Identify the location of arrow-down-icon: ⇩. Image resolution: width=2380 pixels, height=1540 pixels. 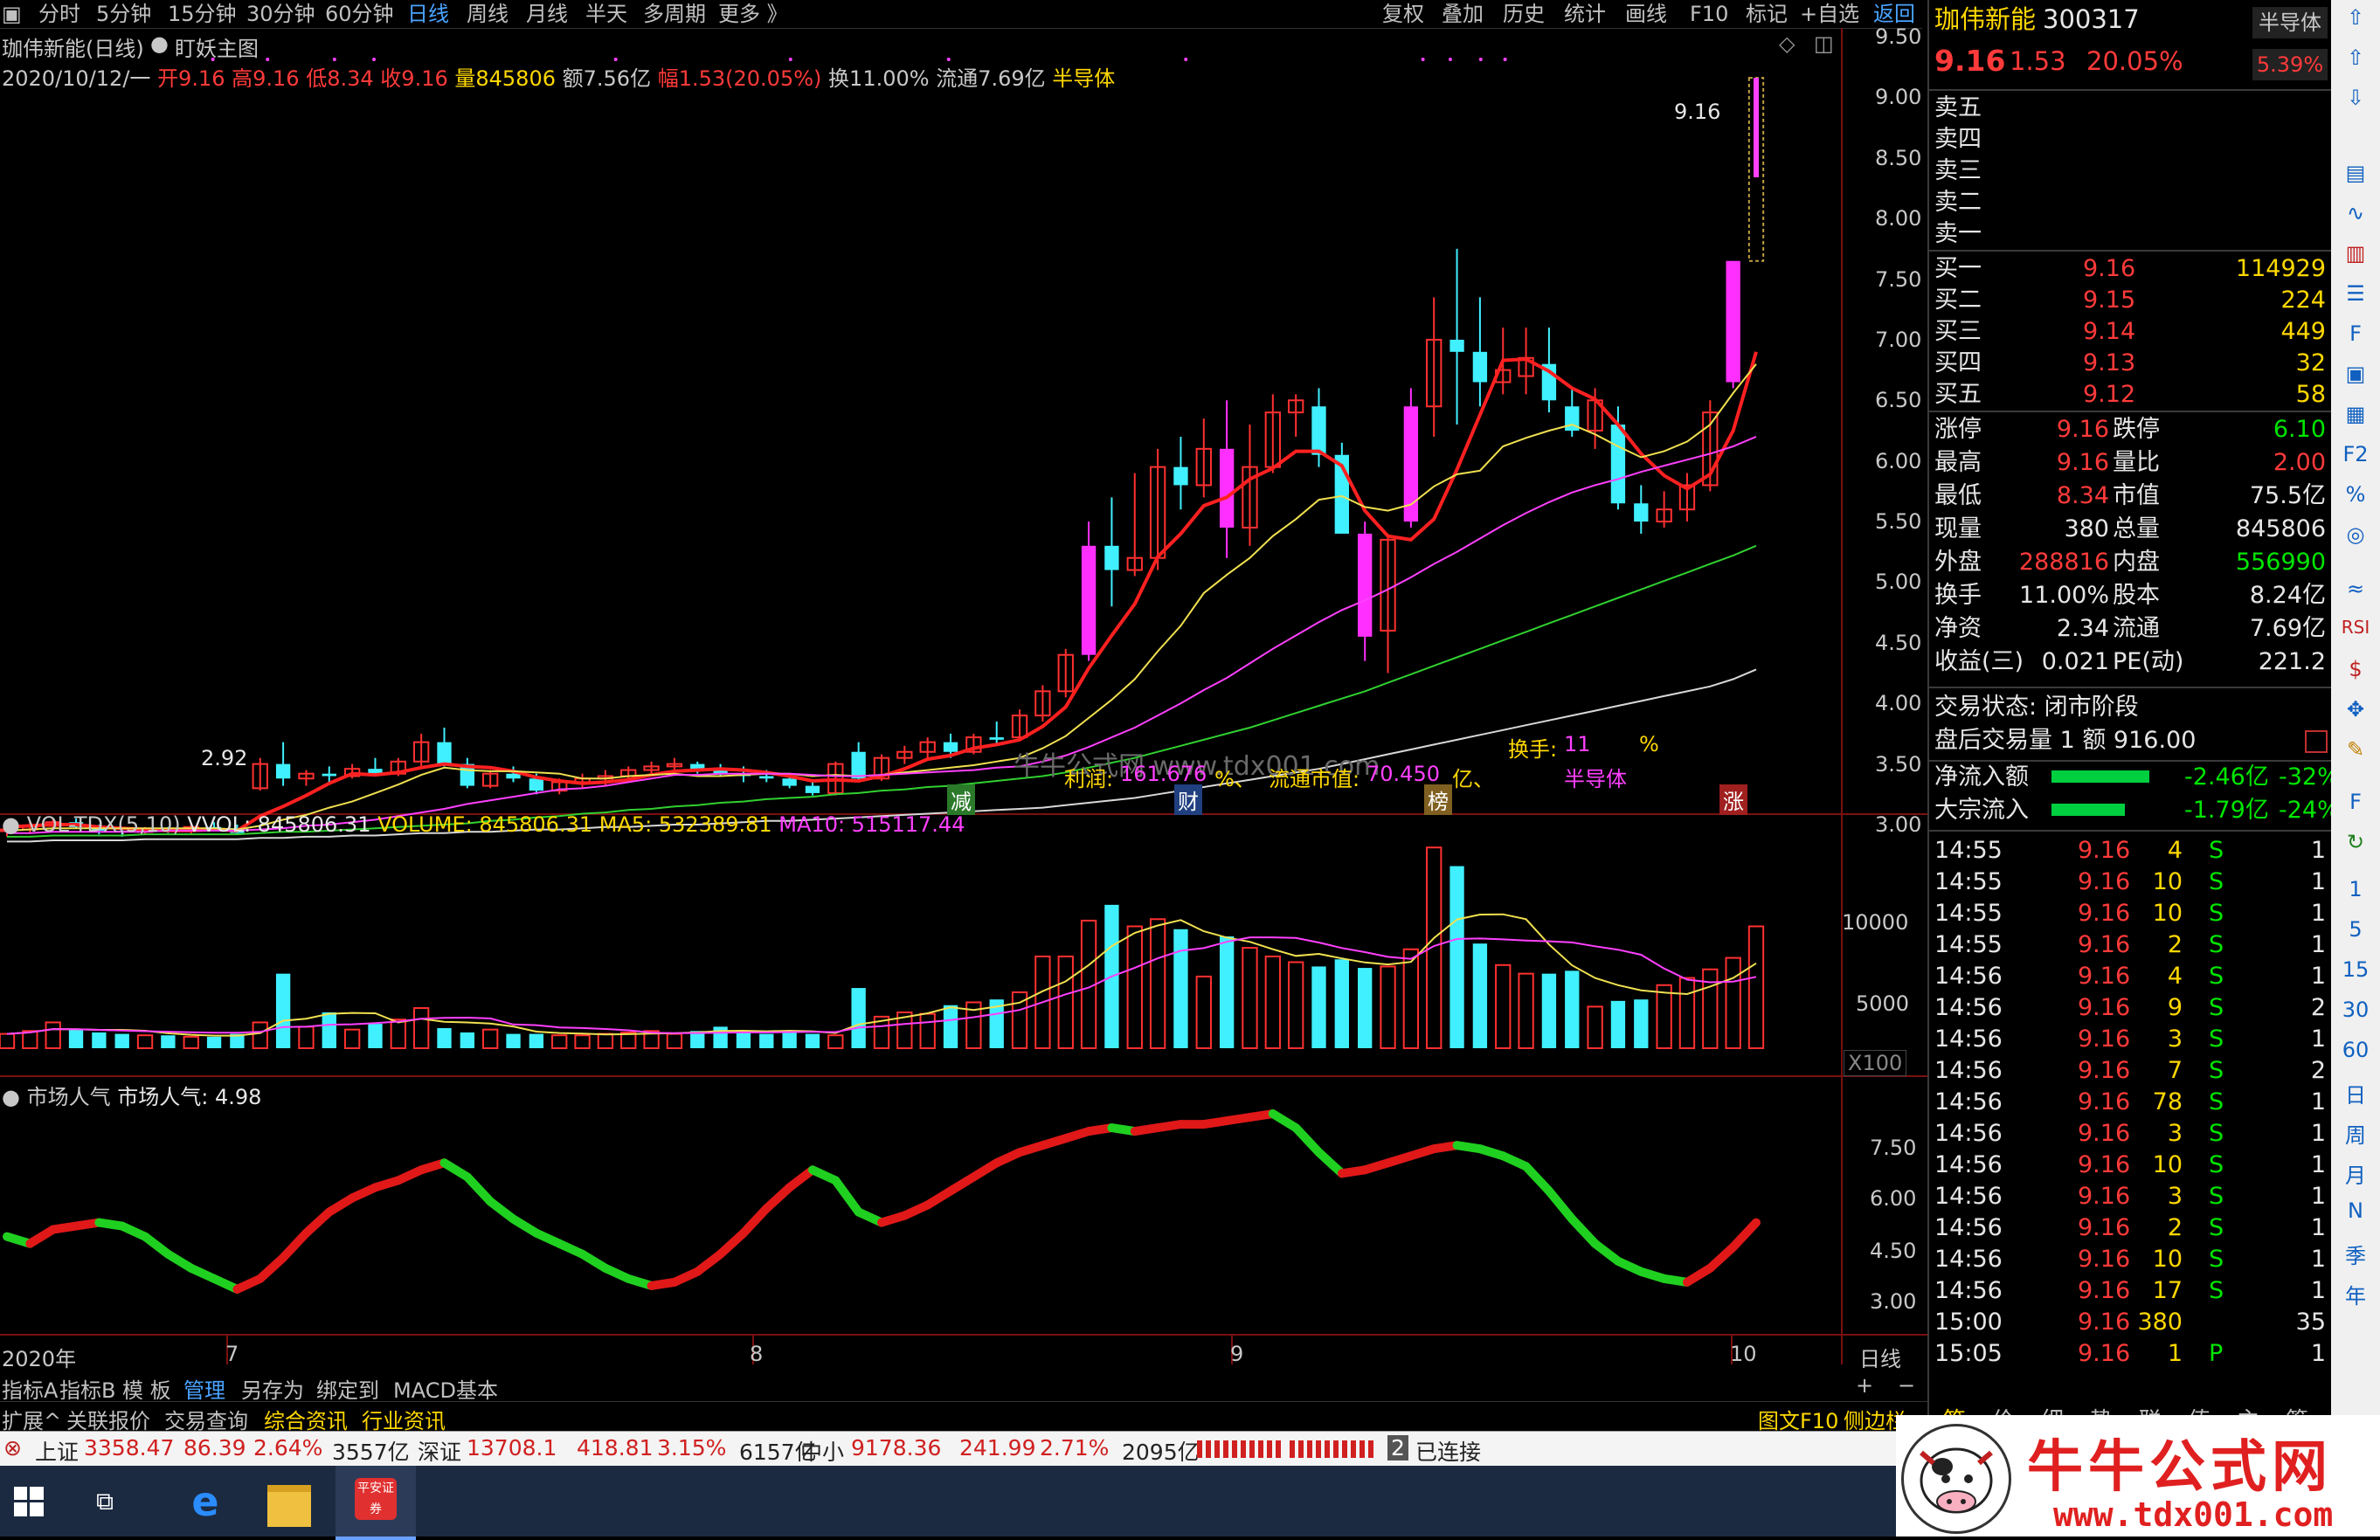
(2355, 103).